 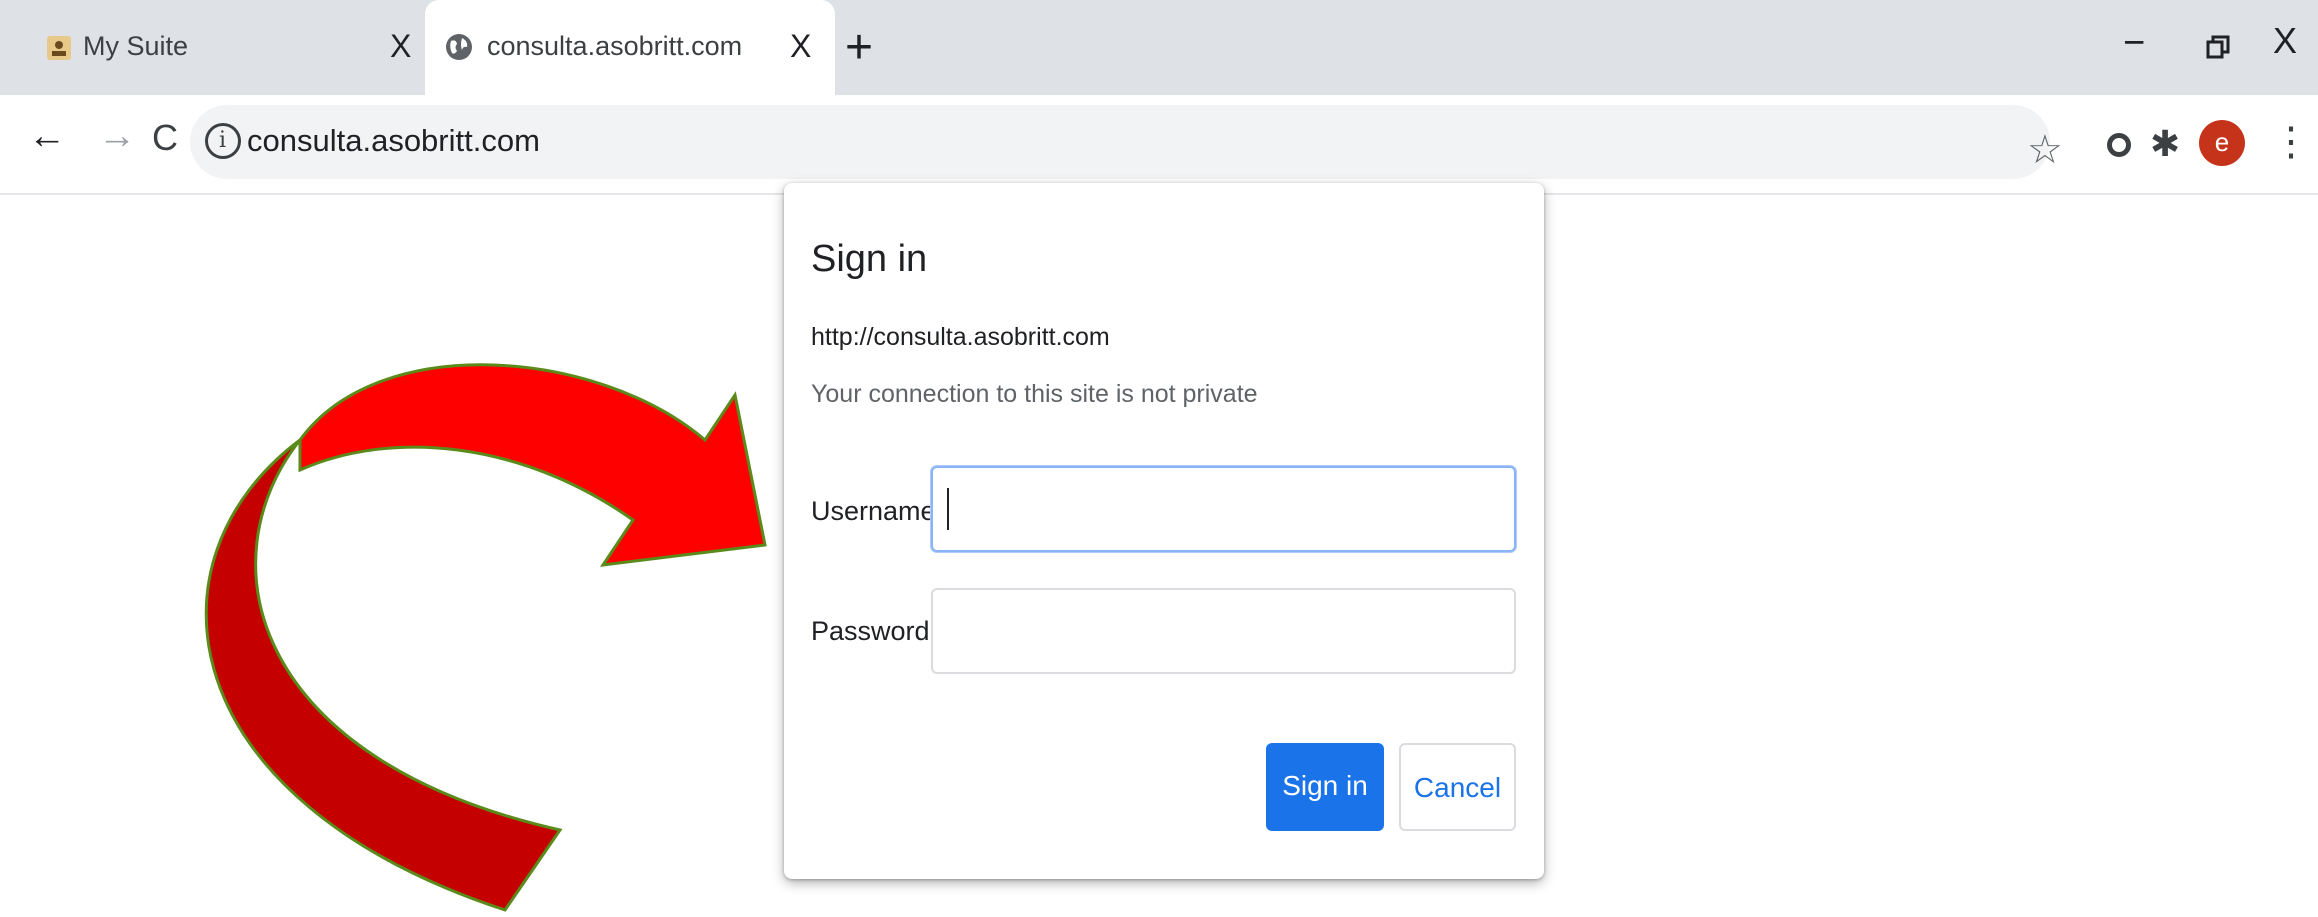 What do you see at coordinates (869, 259) in the screenshot?
I see `dialog-title: Sign in` at bounding box center [869, 259].